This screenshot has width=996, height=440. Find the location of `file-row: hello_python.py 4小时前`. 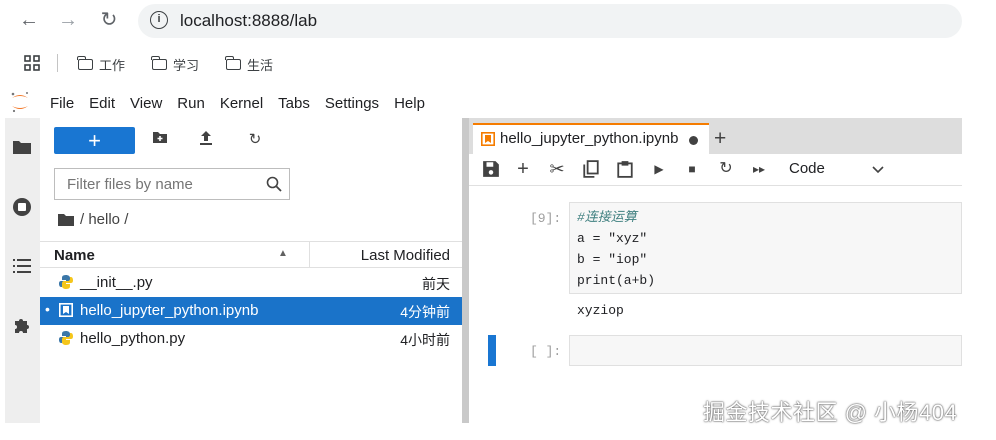

file-row: hello_python.py 4小时前 is located at coordinates (251, 339).